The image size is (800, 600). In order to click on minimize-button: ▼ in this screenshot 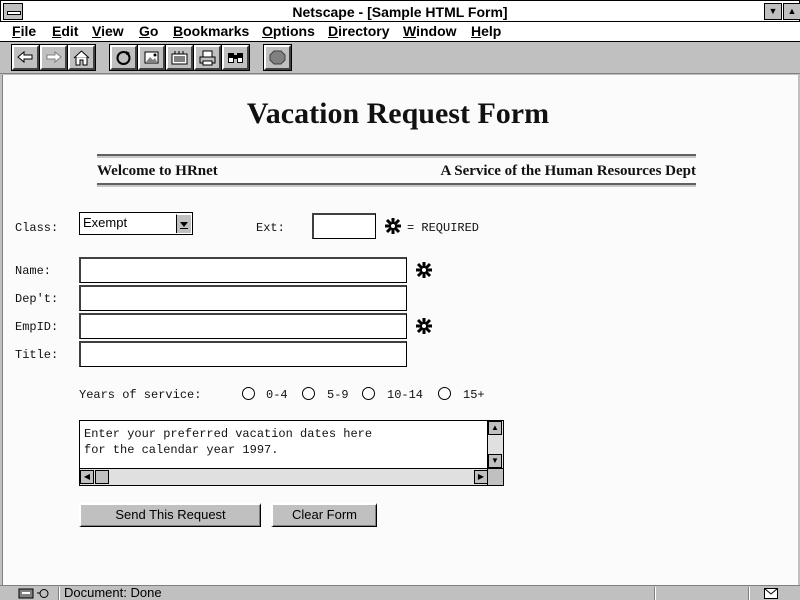, I will do `click(773, 11)`.